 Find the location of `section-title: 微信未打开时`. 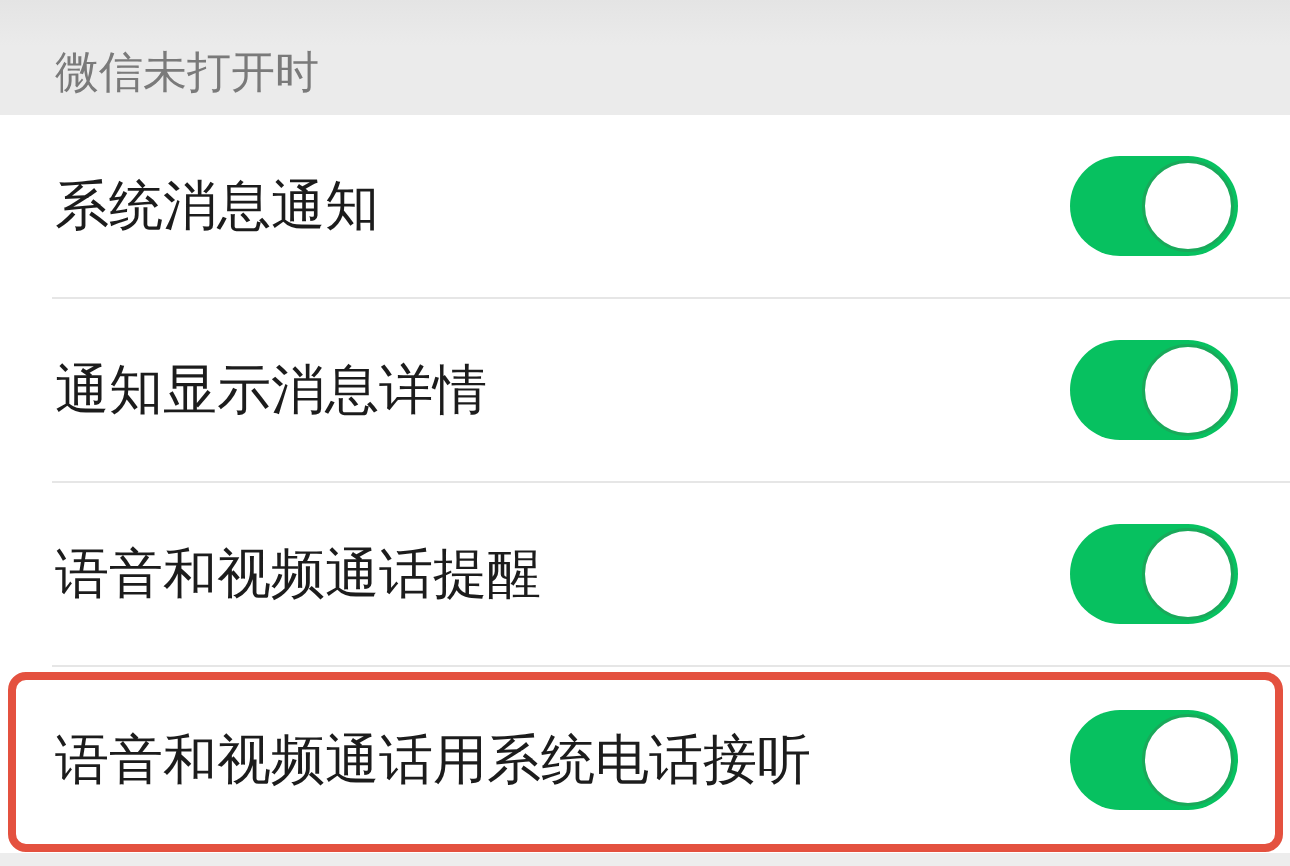

section-title: 微信未打开时 is located at coordinates (187, 72).